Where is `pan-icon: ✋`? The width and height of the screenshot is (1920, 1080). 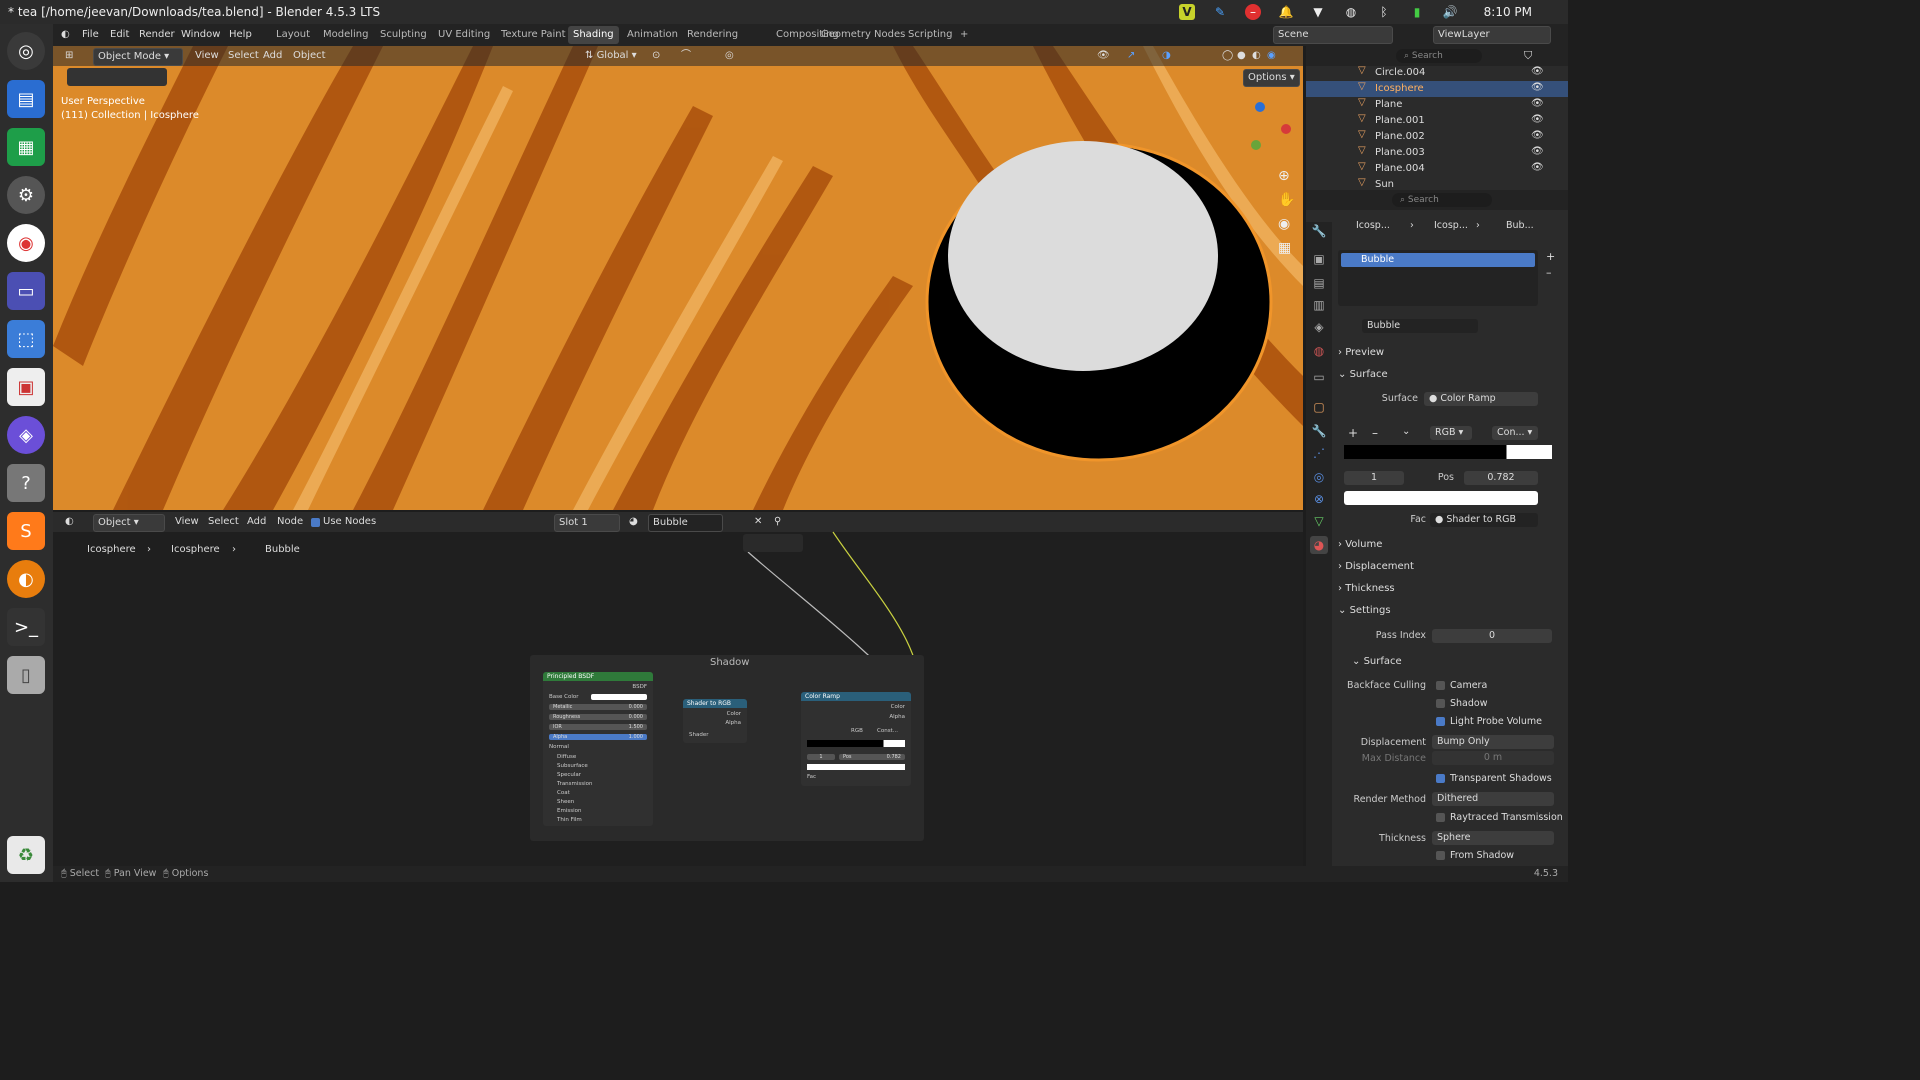
pan-icon: ✋ is located at coordinates (1286, 200).